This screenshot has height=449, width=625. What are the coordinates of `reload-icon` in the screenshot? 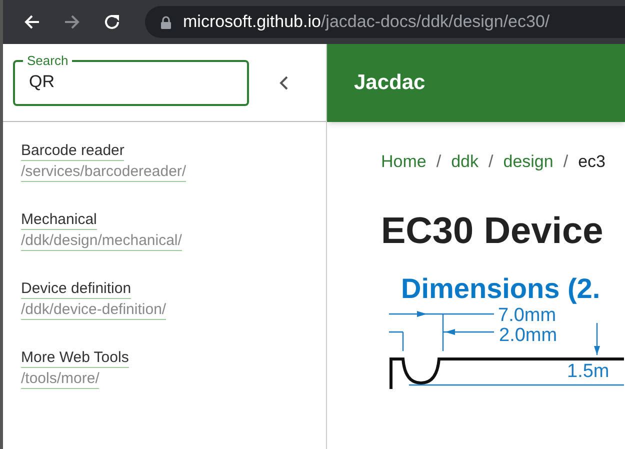 It's located at (112, 22).